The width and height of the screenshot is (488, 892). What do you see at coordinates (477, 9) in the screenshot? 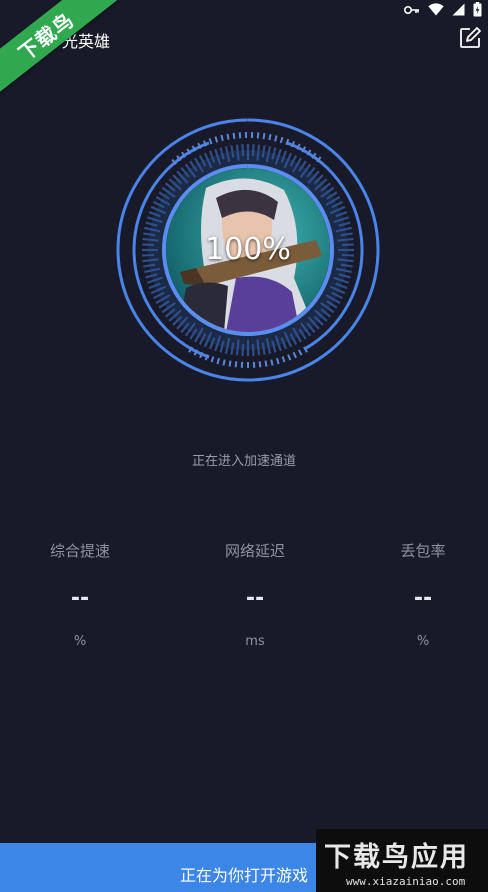
I see `battery-icon` at bounding box center [477, 9].